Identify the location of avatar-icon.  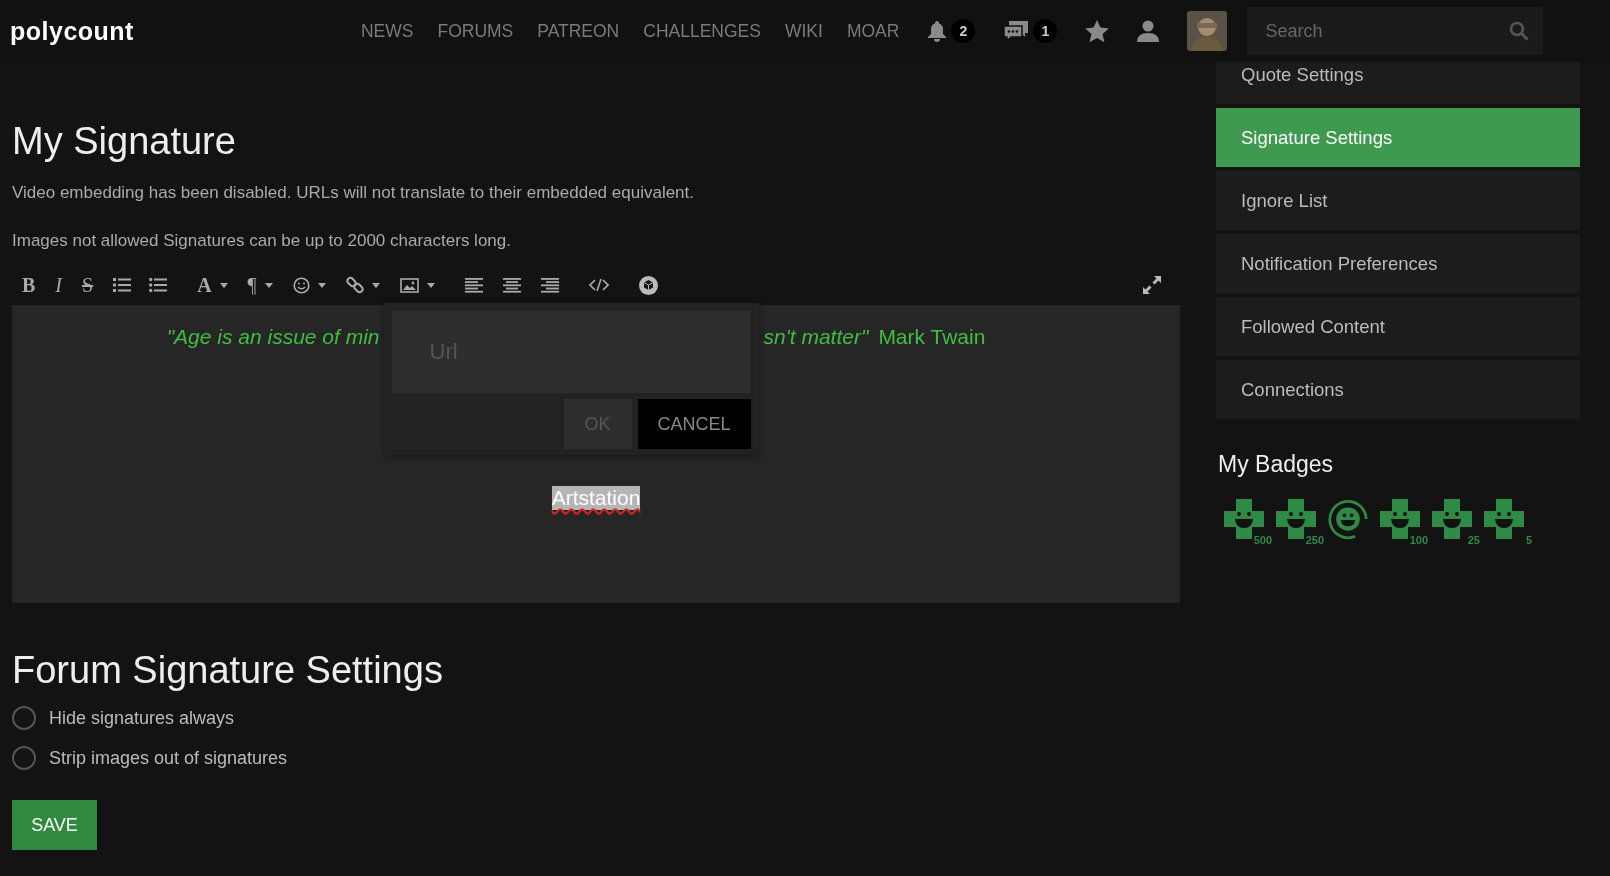
(1207, 31).